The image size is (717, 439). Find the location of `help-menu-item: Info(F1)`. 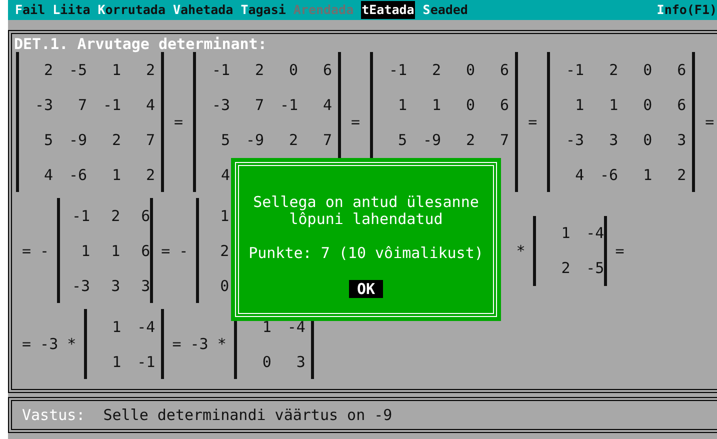

help-menu-item: Info(F1) is located at coordinates (683, 10).